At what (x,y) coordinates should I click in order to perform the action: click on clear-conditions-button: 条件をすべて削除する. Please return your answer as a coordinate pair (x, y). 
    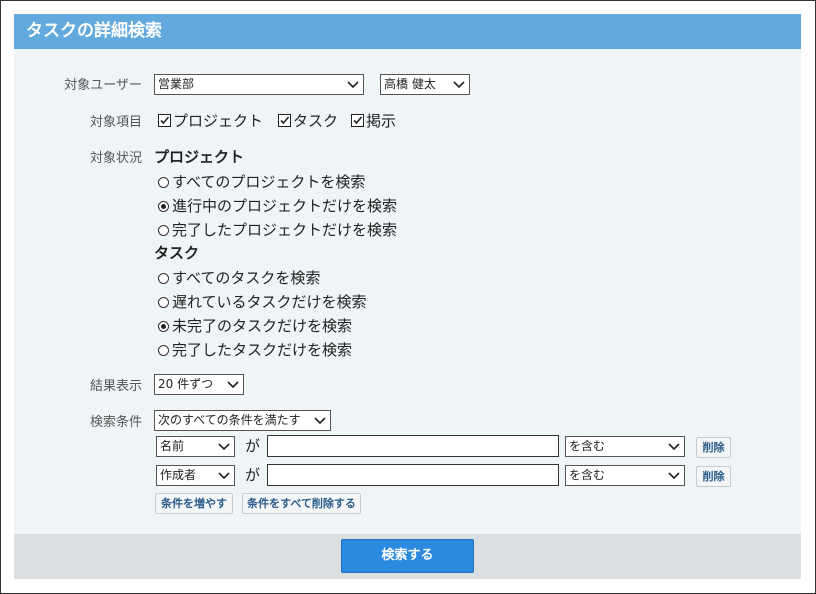
    Looking at the image, I should click on (301, 503).